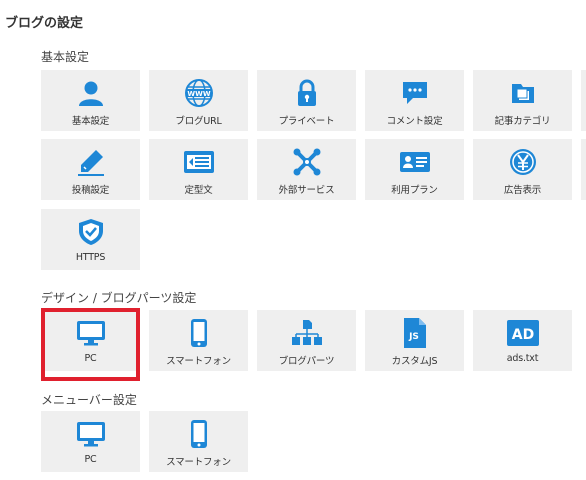  What do you see at coordinates (119, 298) in the screenshot?
I see `section-title-design: デザイン / ブログパーツ設定` at bounding box center [119, 298].